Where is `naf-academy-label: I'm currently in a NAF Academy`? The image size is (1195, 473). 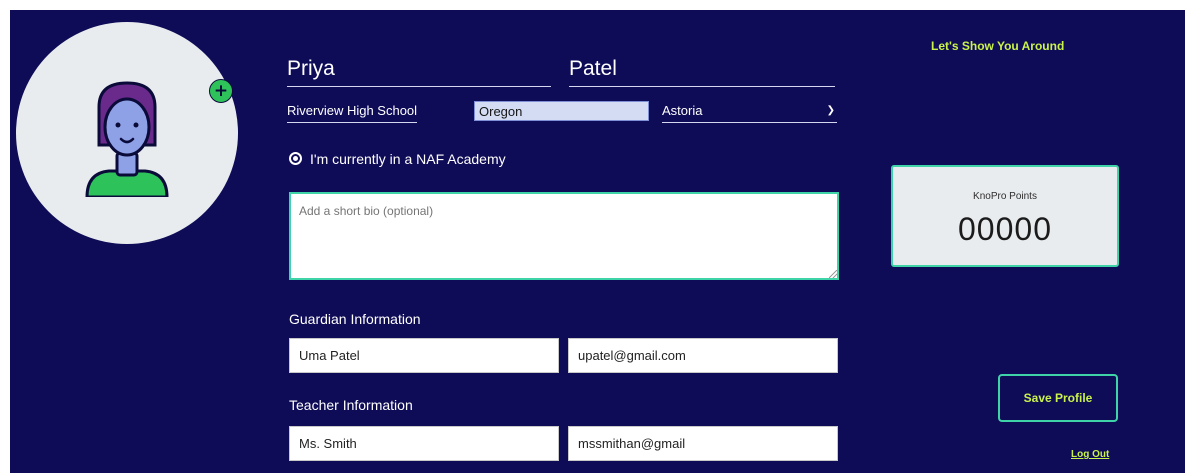 naf-academy-label: I'm currently in a NAF Academy is located at coordinates (408, 159).